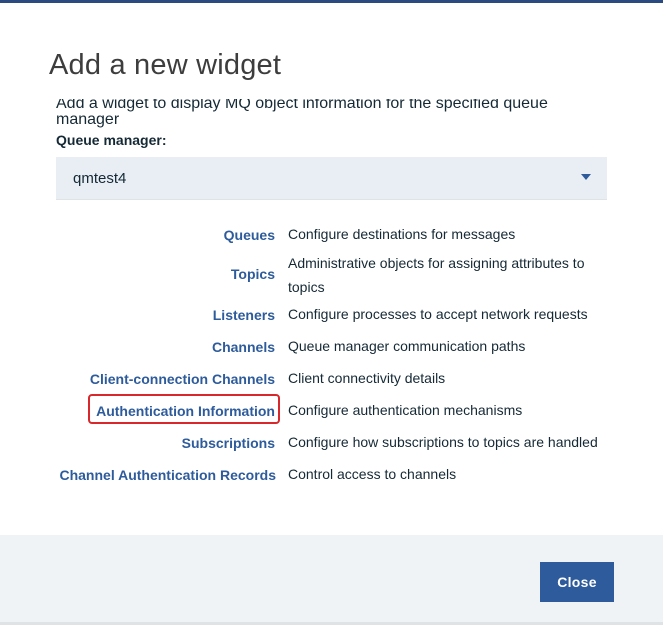 The height and width of the screenshot is (625, 663). I want to click on channels-description: Queue manager communication paths, so click(407, 346).